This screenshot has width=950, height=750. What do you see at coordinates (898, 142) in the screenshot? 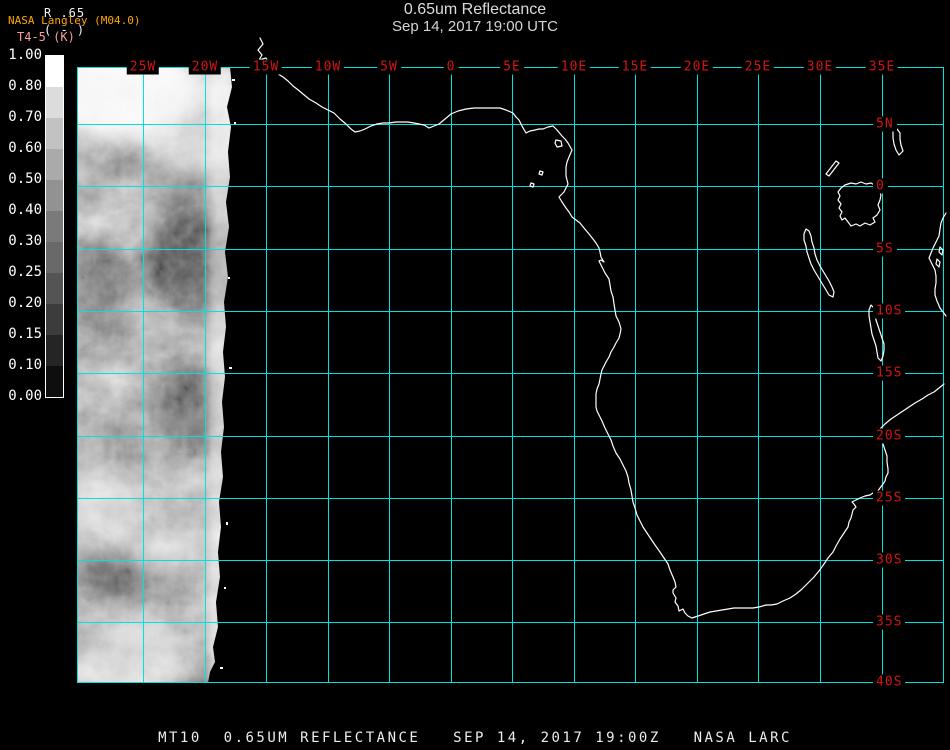
I see `lake-turkana` at bounding box center [898, 142].